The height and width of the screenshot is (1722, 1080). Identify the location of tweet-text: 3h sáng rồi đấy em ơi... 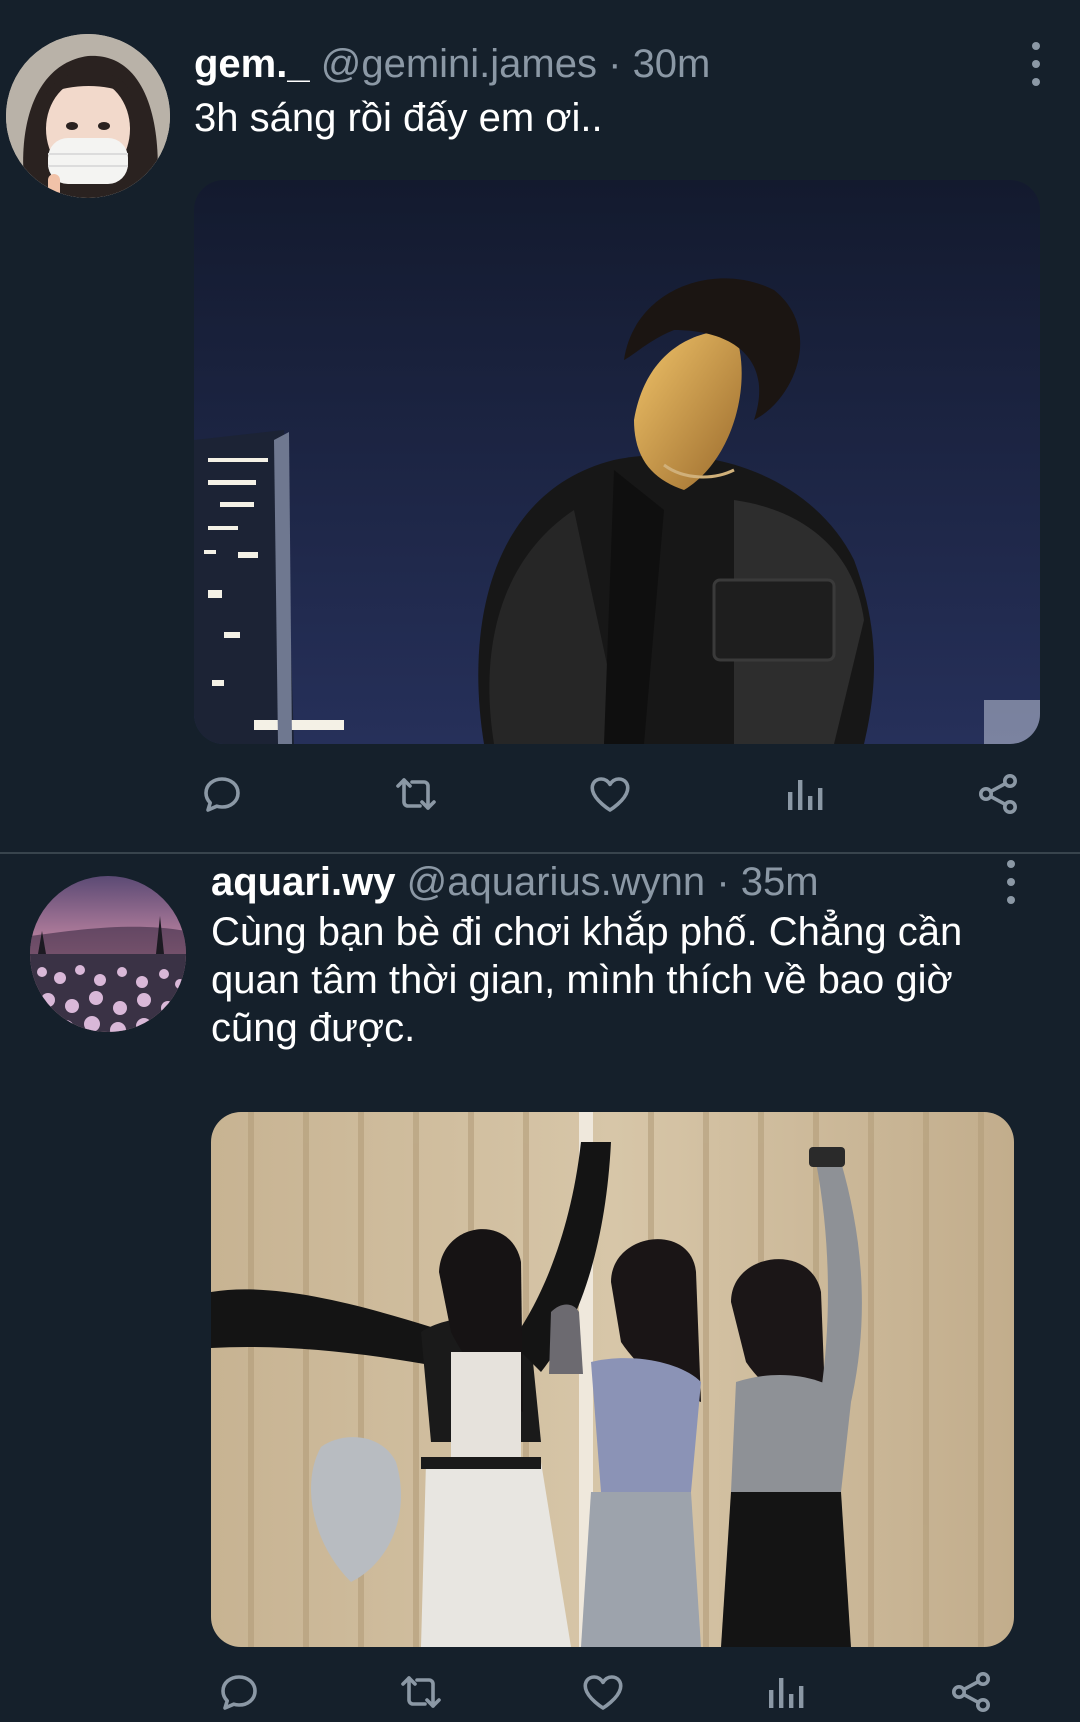
(398, 118).